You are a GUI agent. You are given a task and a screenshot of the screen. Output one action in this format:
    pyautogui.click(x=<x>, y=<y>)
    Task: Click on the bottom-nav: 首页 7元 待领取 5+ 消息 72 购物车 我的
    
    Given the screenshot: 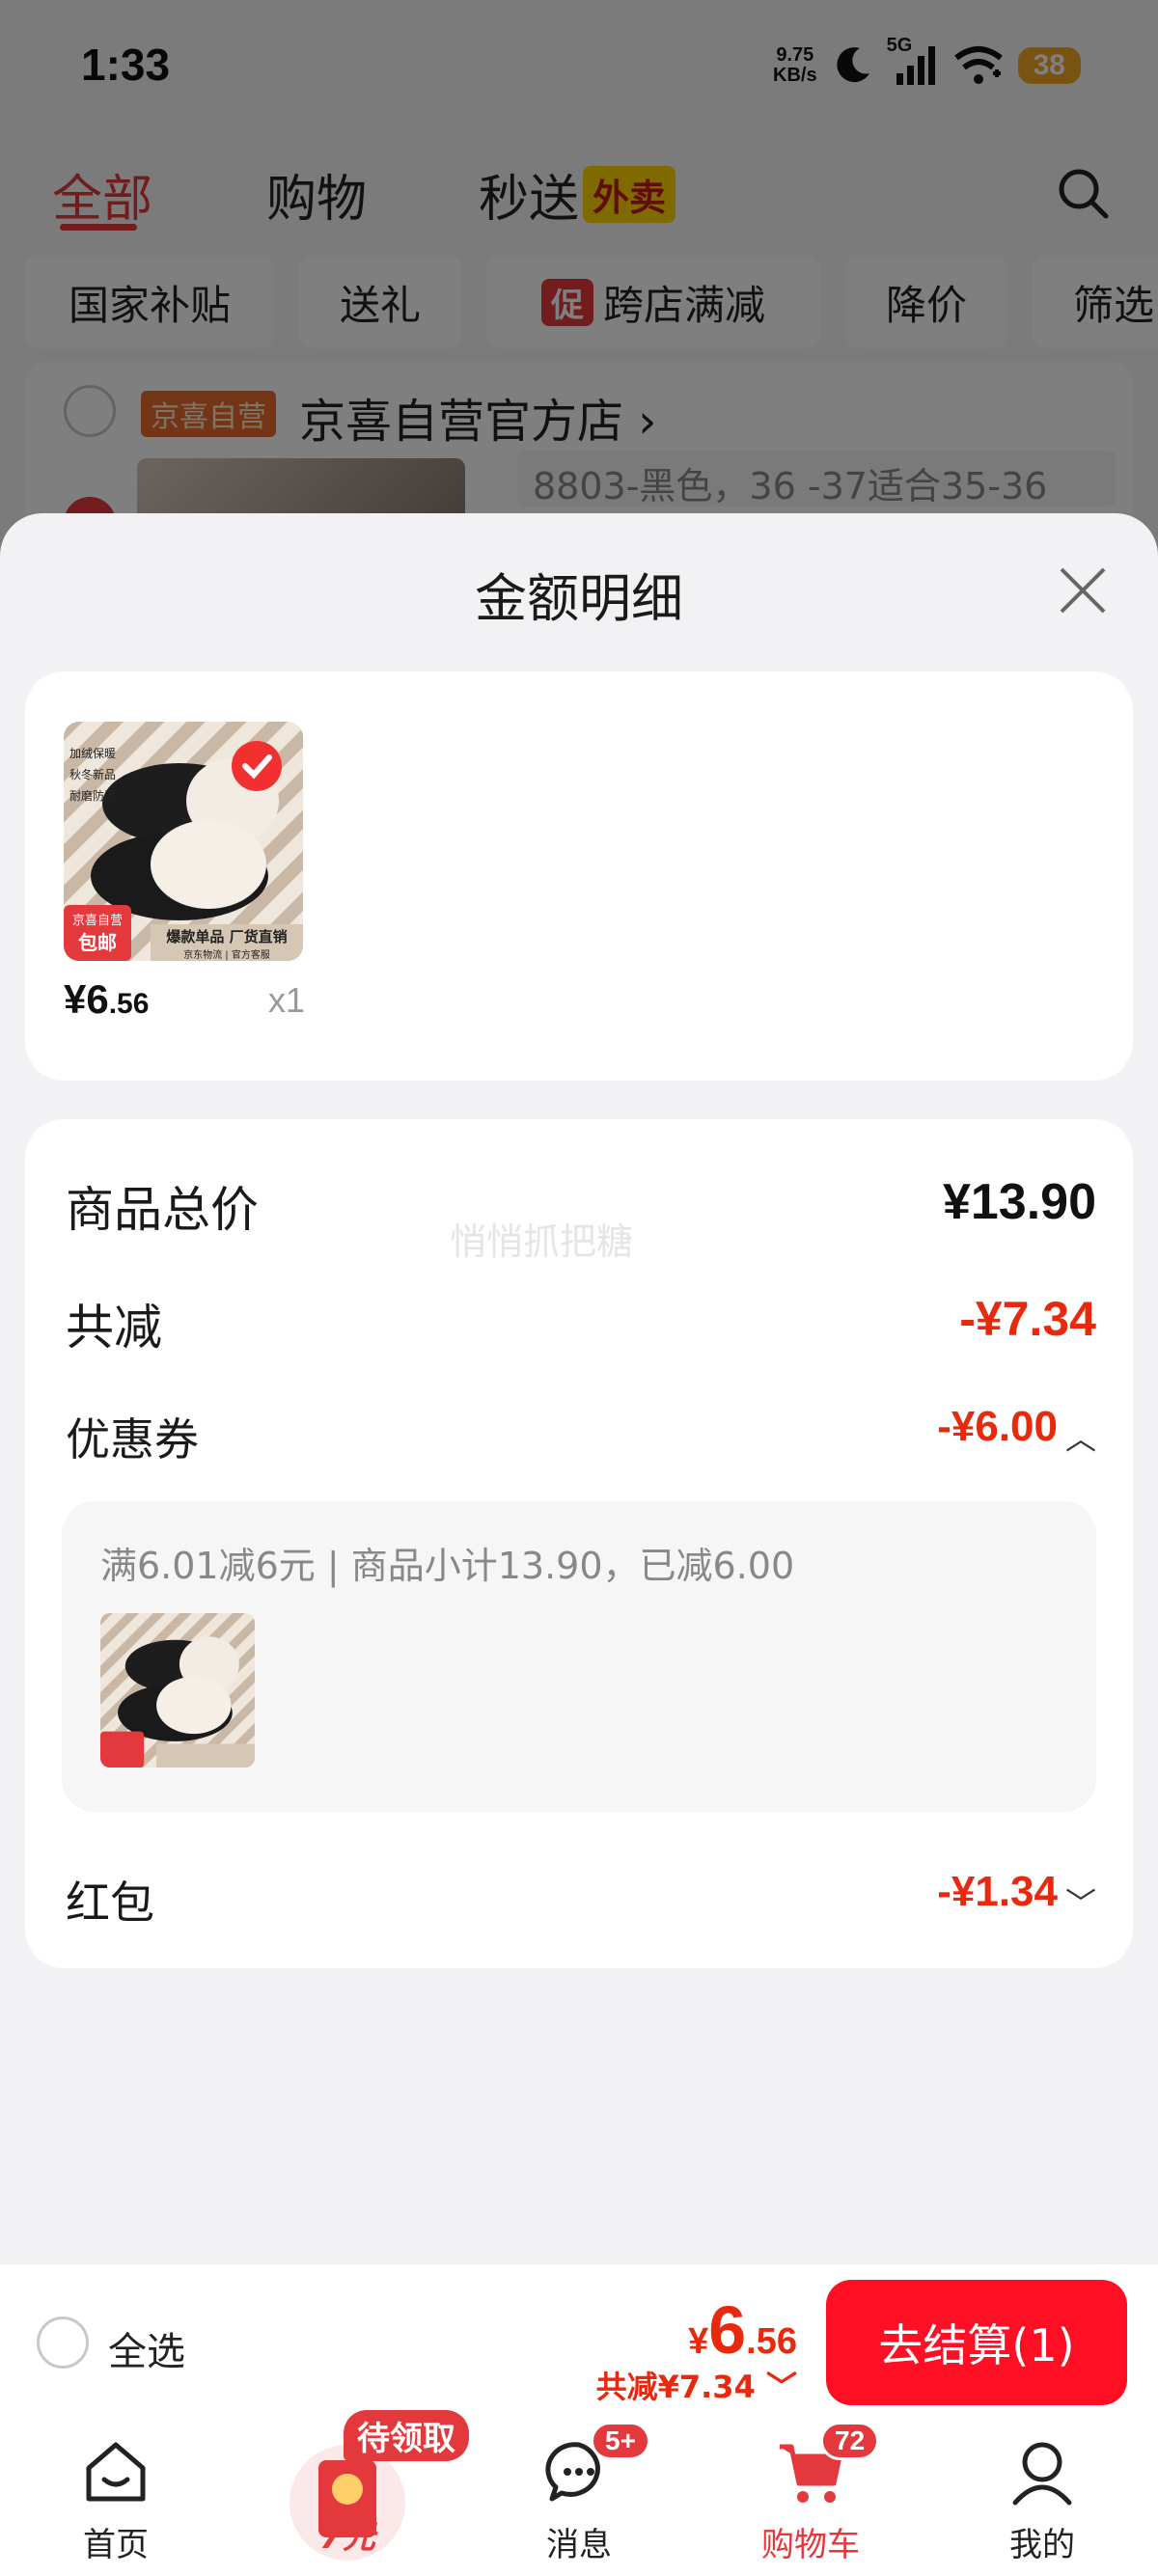 What is the action you would take?
    pyautogui.click(x=579, y=2493)
    